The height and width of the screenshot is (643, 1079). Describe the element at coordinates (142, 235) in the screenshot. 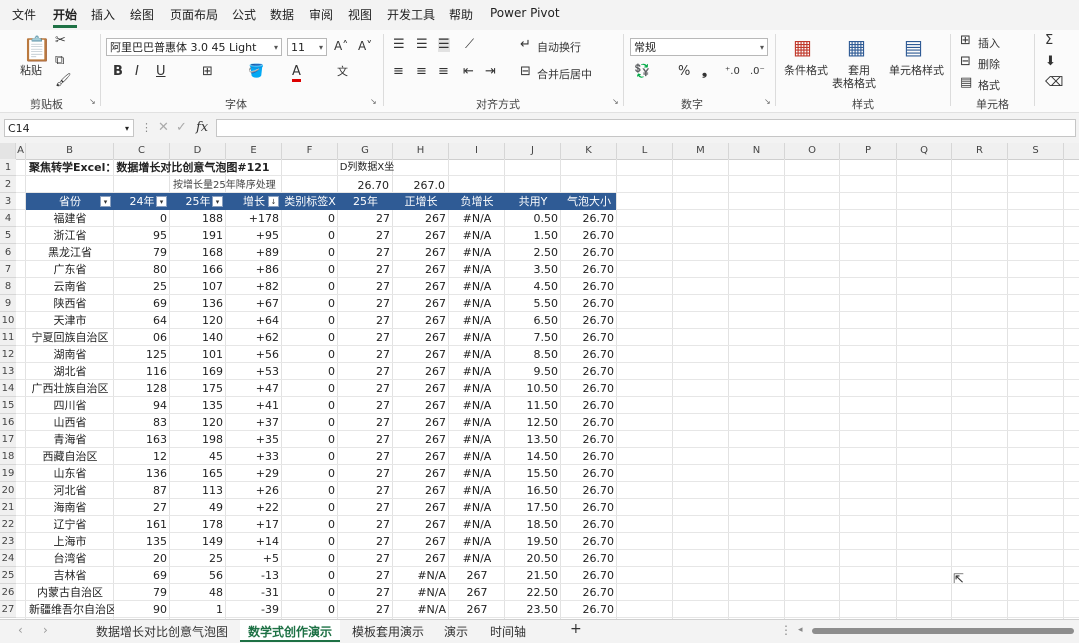

I see `table-cell: 95` at that location.